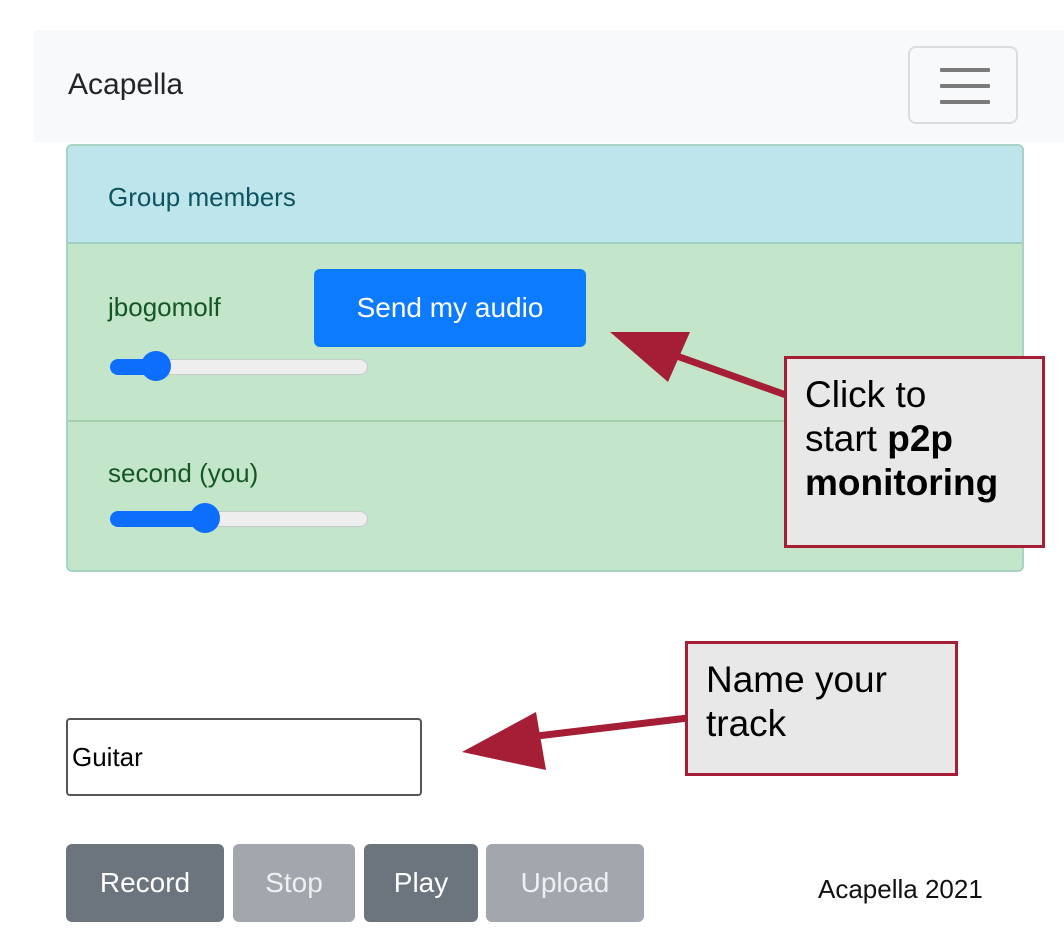  I want to click on navbar-brand: Acapella, so click(125, 85).